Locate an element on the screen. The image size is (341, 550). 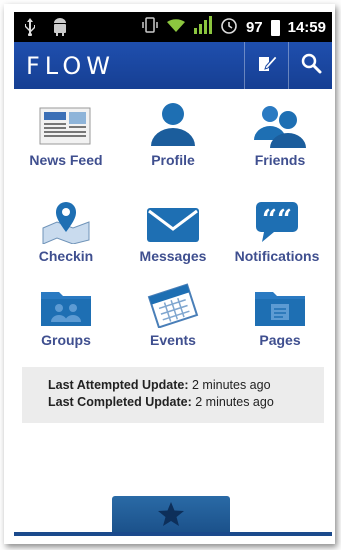
app-bar: FLOW is located at coordinates (173, 65).